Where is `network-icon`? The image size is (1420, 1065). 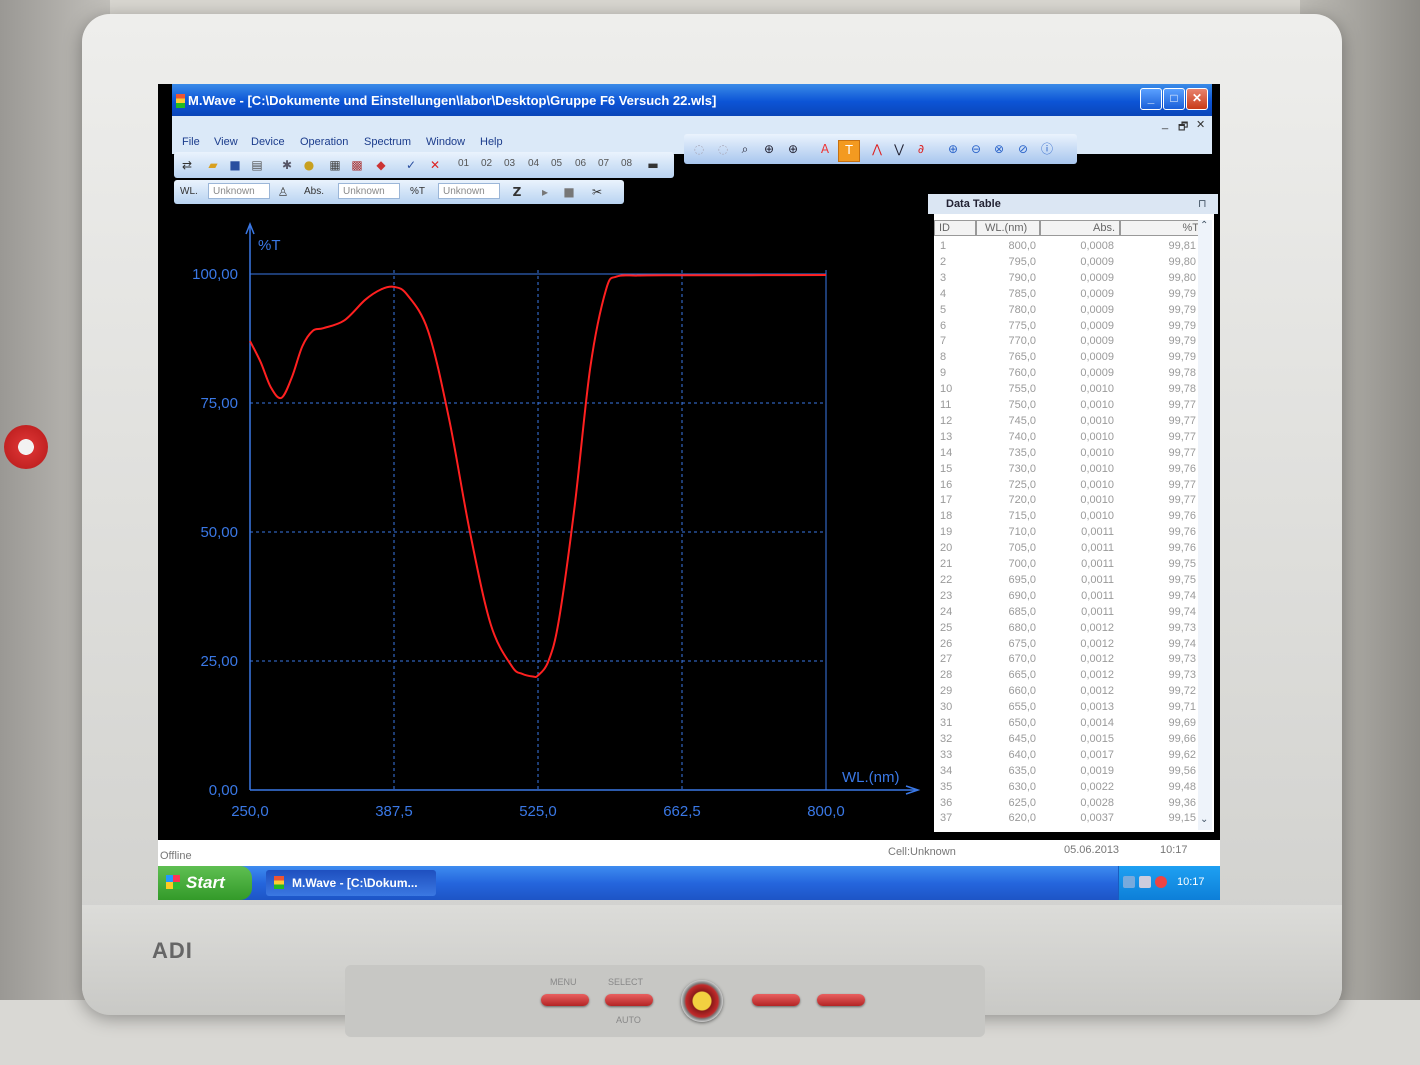 network-icon is located at coordinates (1129, 882).